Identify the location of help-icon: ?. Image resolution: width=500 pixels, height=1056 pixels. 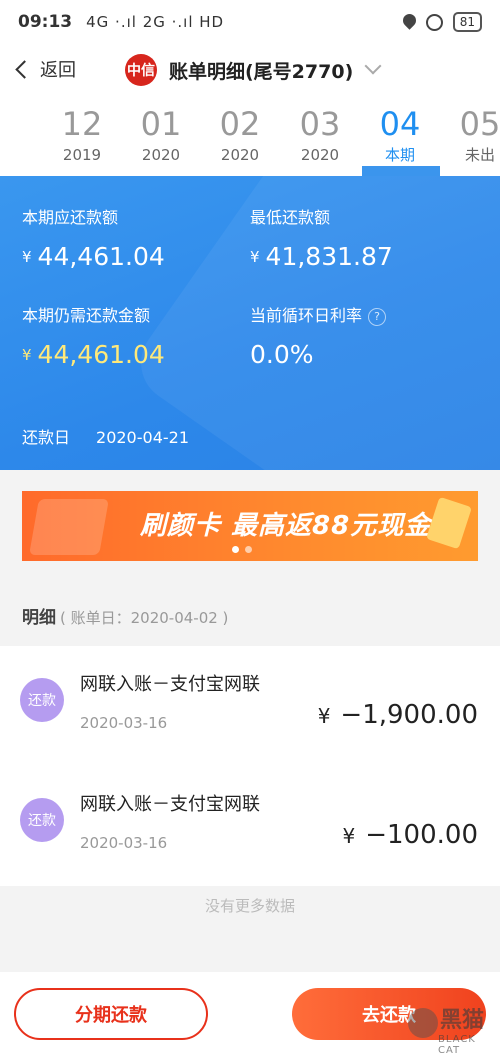
(377, 317).